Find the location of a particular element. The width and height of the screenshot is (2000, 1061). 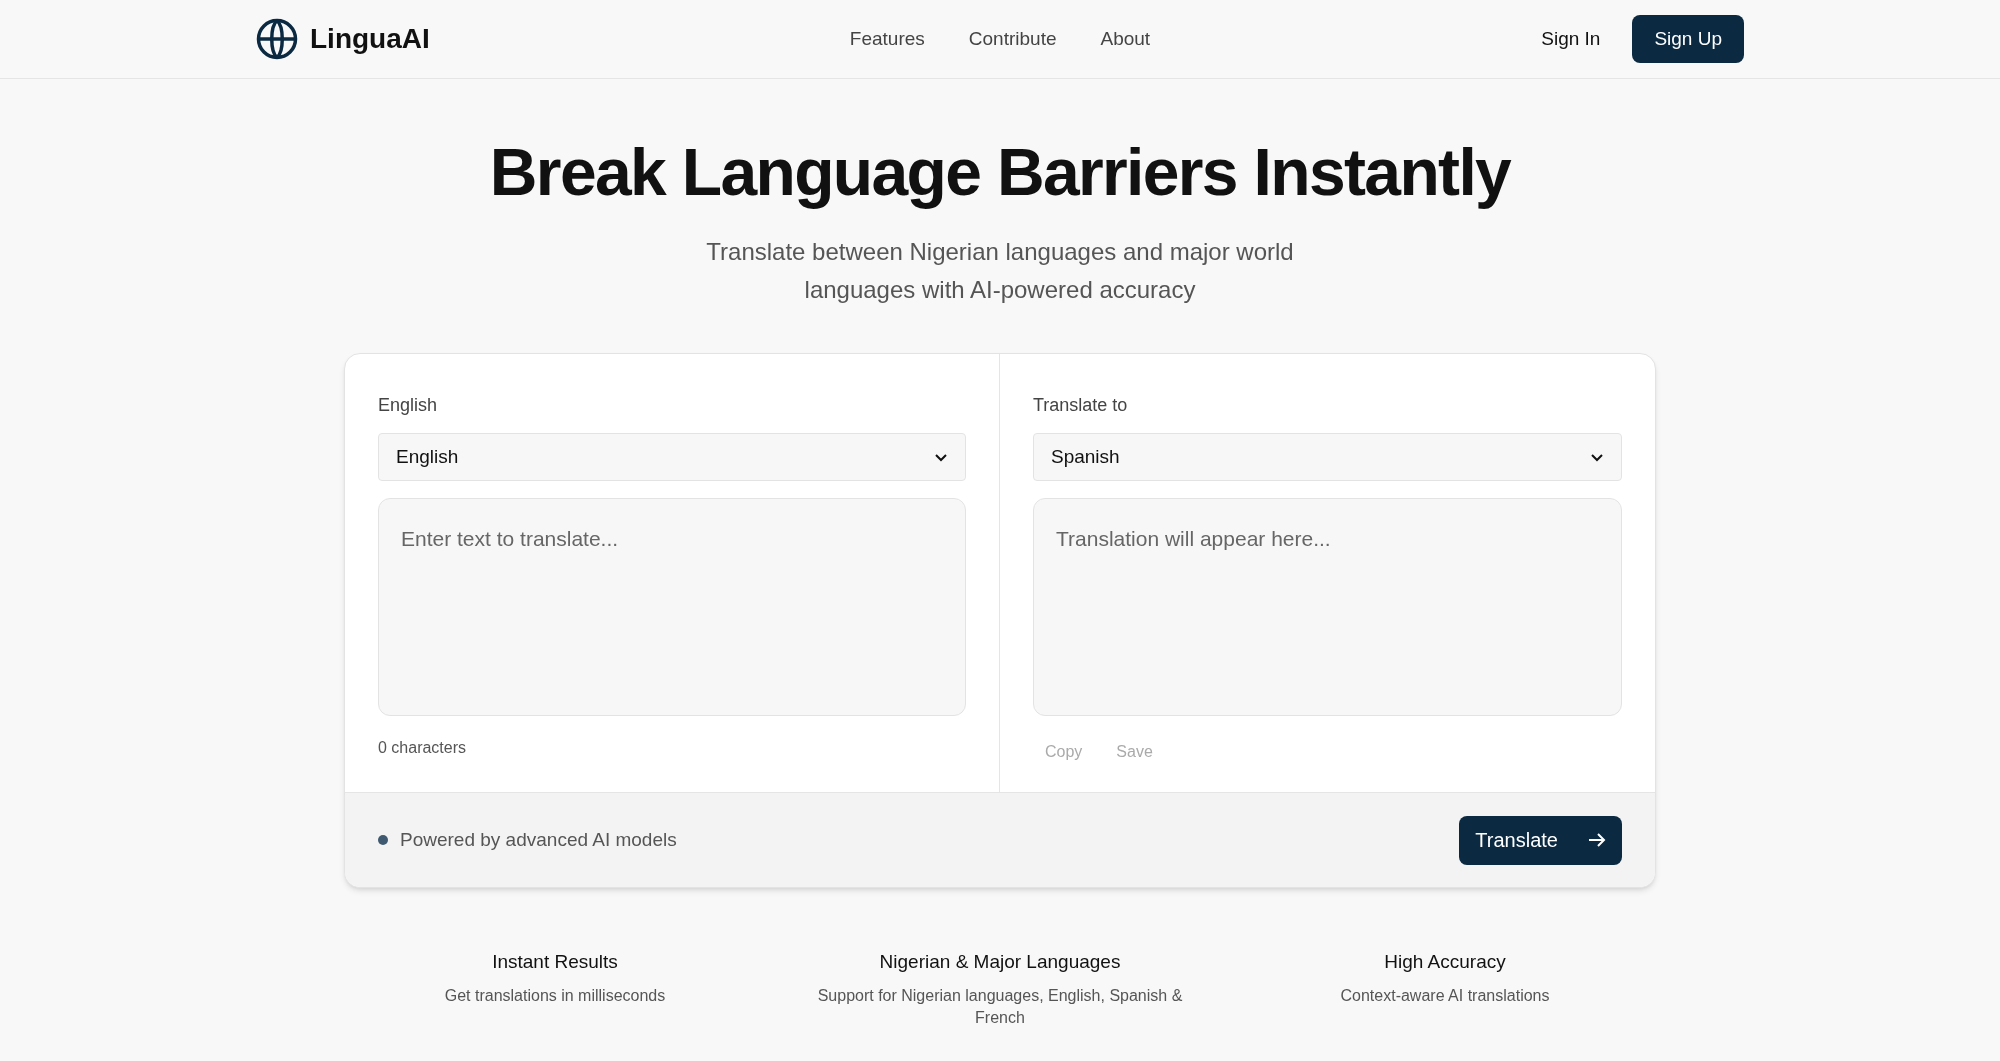

feature-title: Nigerian & Major Languages is located at coordinates (1000, 962).